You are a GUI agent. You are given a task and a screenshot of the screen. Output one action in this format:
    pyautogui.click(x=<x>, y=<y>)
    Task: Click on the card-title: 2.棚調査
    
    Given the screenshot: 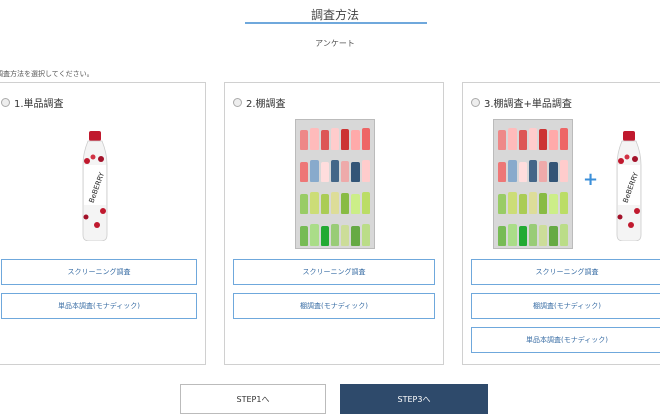 What is the action you would take?
    pyautogui.click(x=266, y=104)
    